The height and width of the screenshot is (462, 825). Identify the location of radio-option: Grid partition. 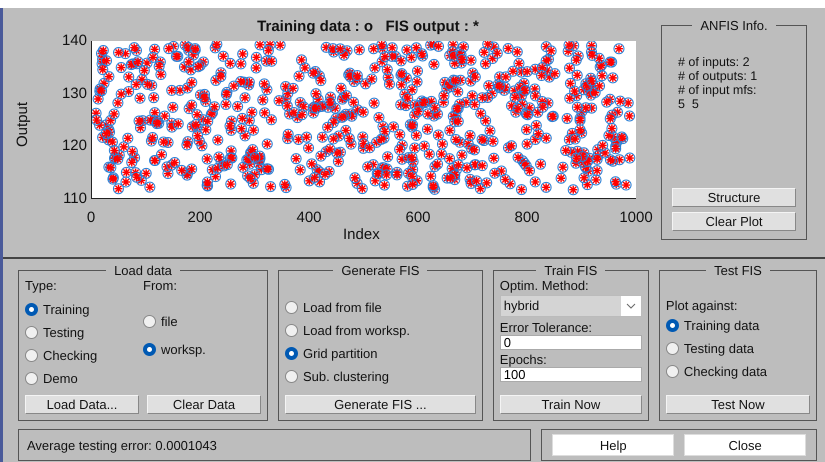
(380, 353).